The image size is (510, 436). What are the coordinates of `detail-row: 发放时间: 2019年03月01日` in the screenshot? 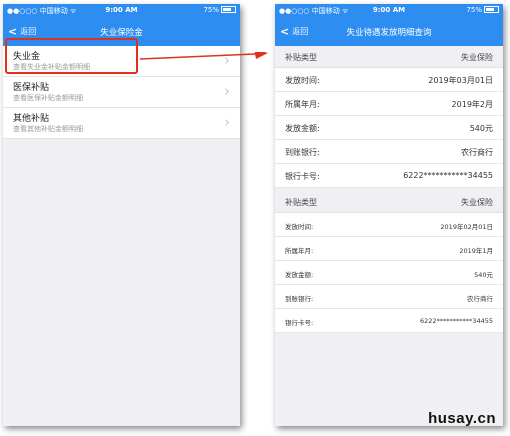 It's located at (389, 80).